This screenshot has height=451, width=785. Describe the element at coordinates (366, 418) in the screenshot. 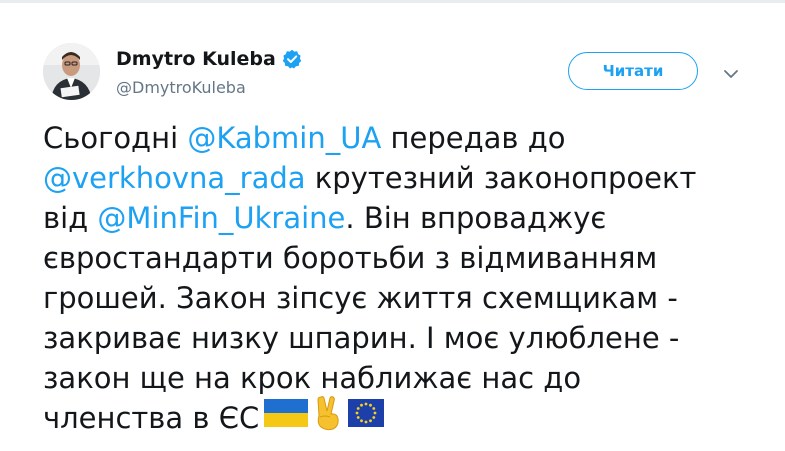

I see `eu-flag-icon` at that location.